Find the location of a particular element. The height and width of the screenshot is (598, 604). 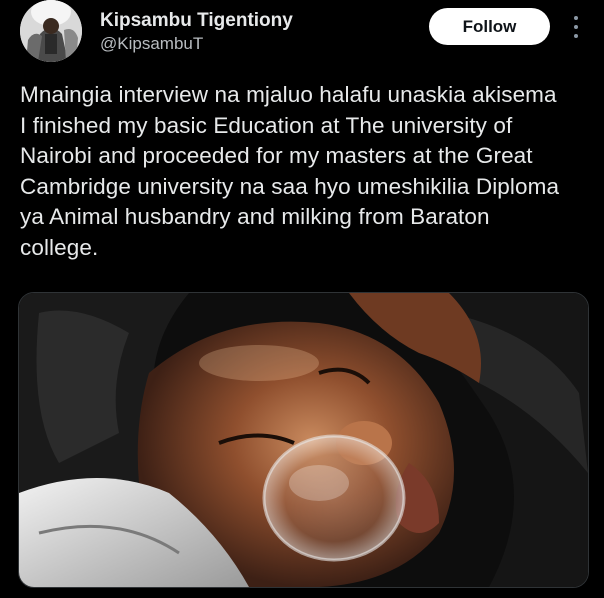

author-display-name: Kipsambu Tigentiony is located at coordinates (196, 21).